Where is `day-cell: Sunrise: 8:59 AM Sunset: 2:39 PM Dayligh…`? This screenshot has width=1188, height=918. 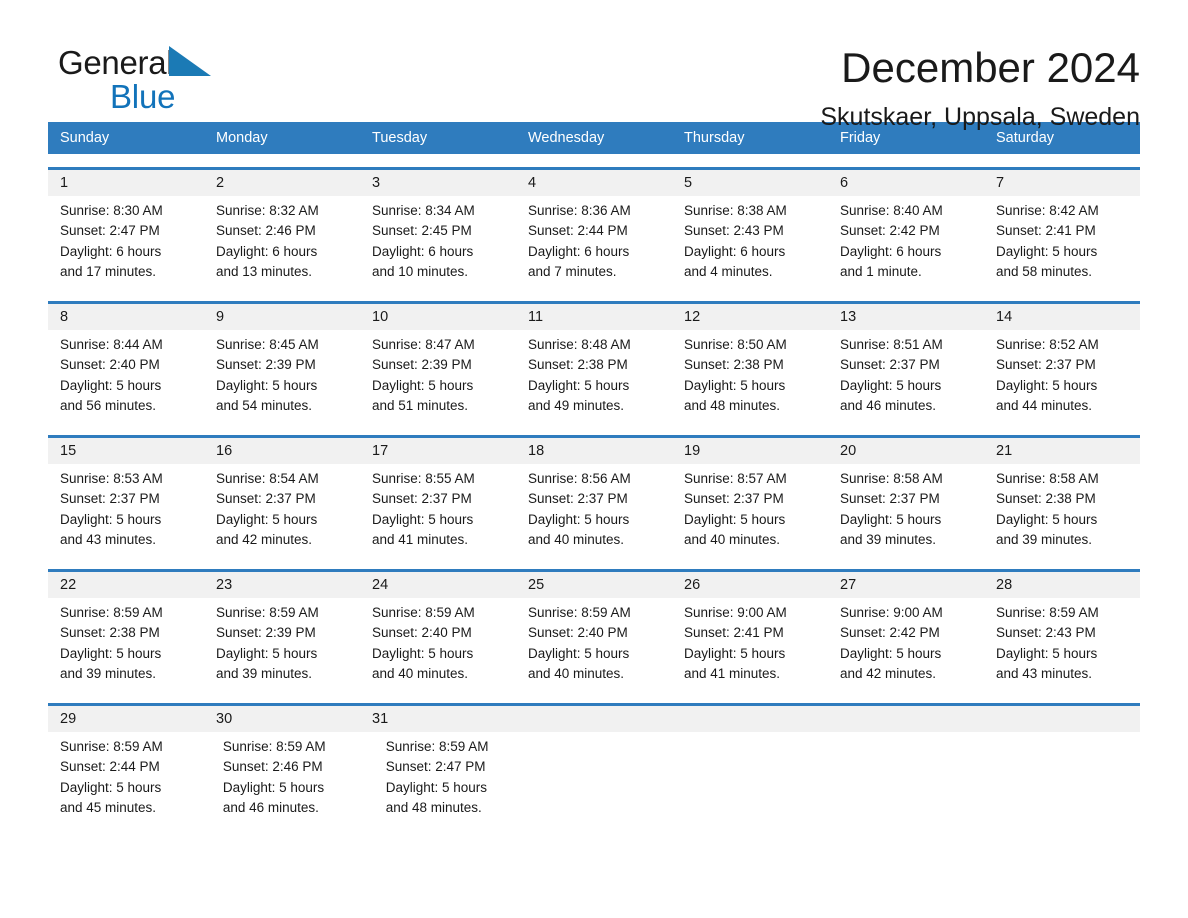
day-cell: Sunrise: 8:59 AM Sunset: 2:39 PM Dayligh… is located at coordinates (282, 644).